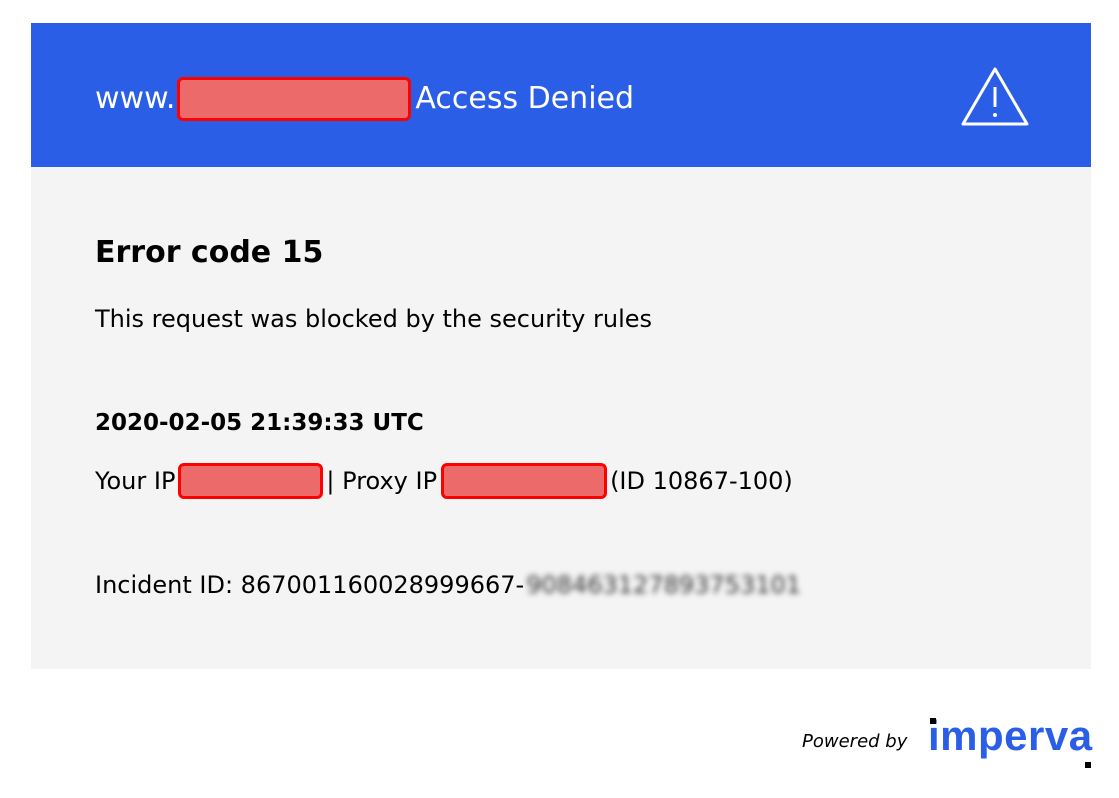  What do you see at coordinates (251, 481) in the screenshot?
I see `redacted-your-ip` at bounding box center [251, 481].